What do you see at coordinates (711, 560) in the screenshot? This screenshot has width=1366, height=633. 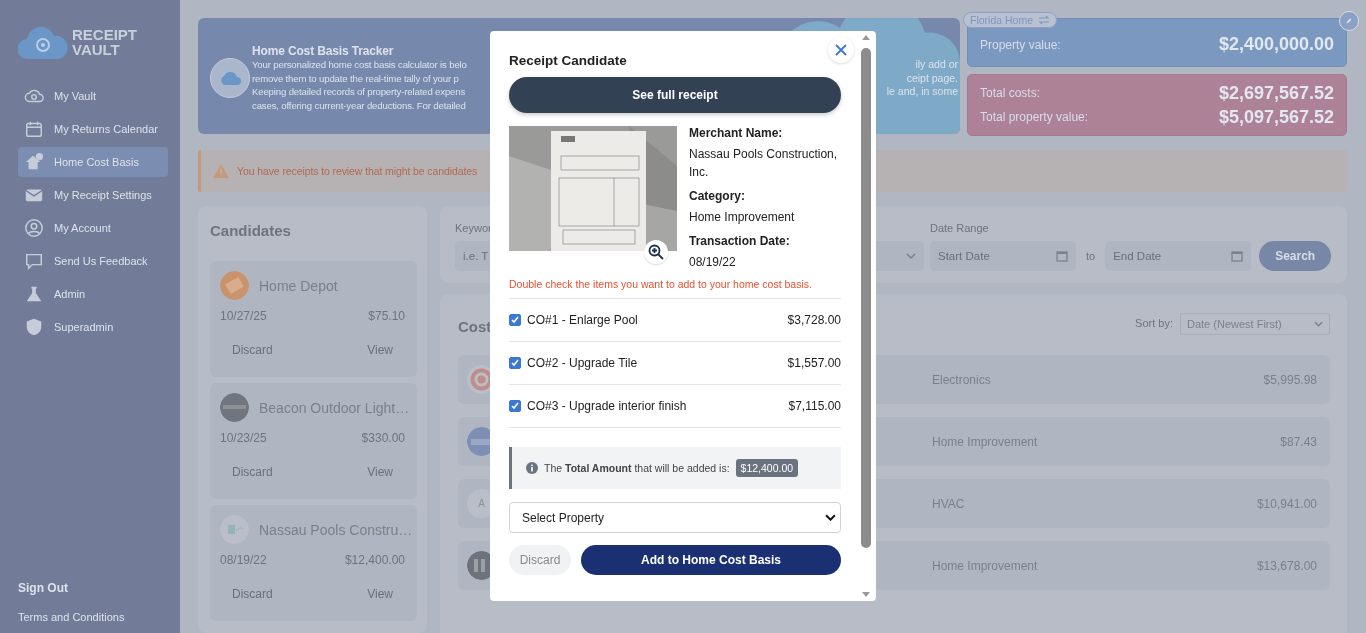 I see `add-button: Add to Home Cost Basis` at bounding box center [711, 560].